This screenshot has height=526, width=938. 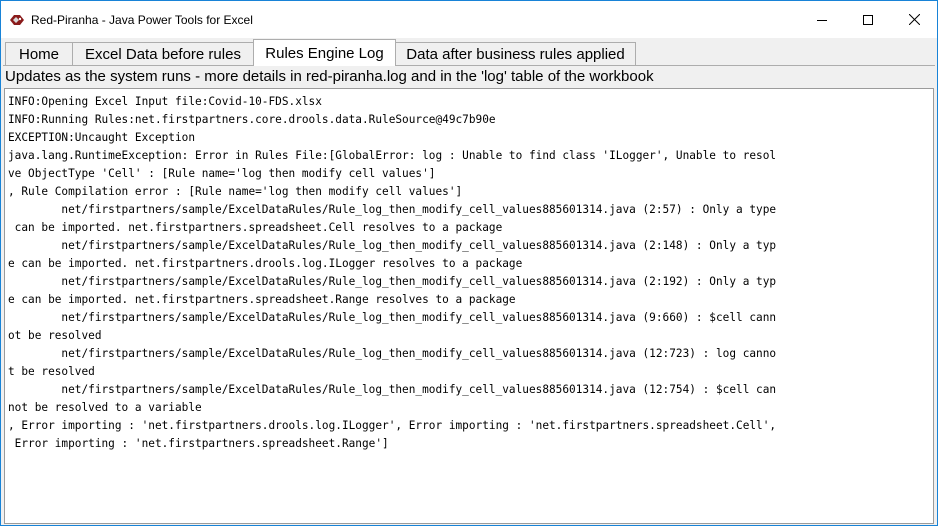 I want to click on log-line: EXCEPTION:Uncaught Exception, so click(x=102, y=137).